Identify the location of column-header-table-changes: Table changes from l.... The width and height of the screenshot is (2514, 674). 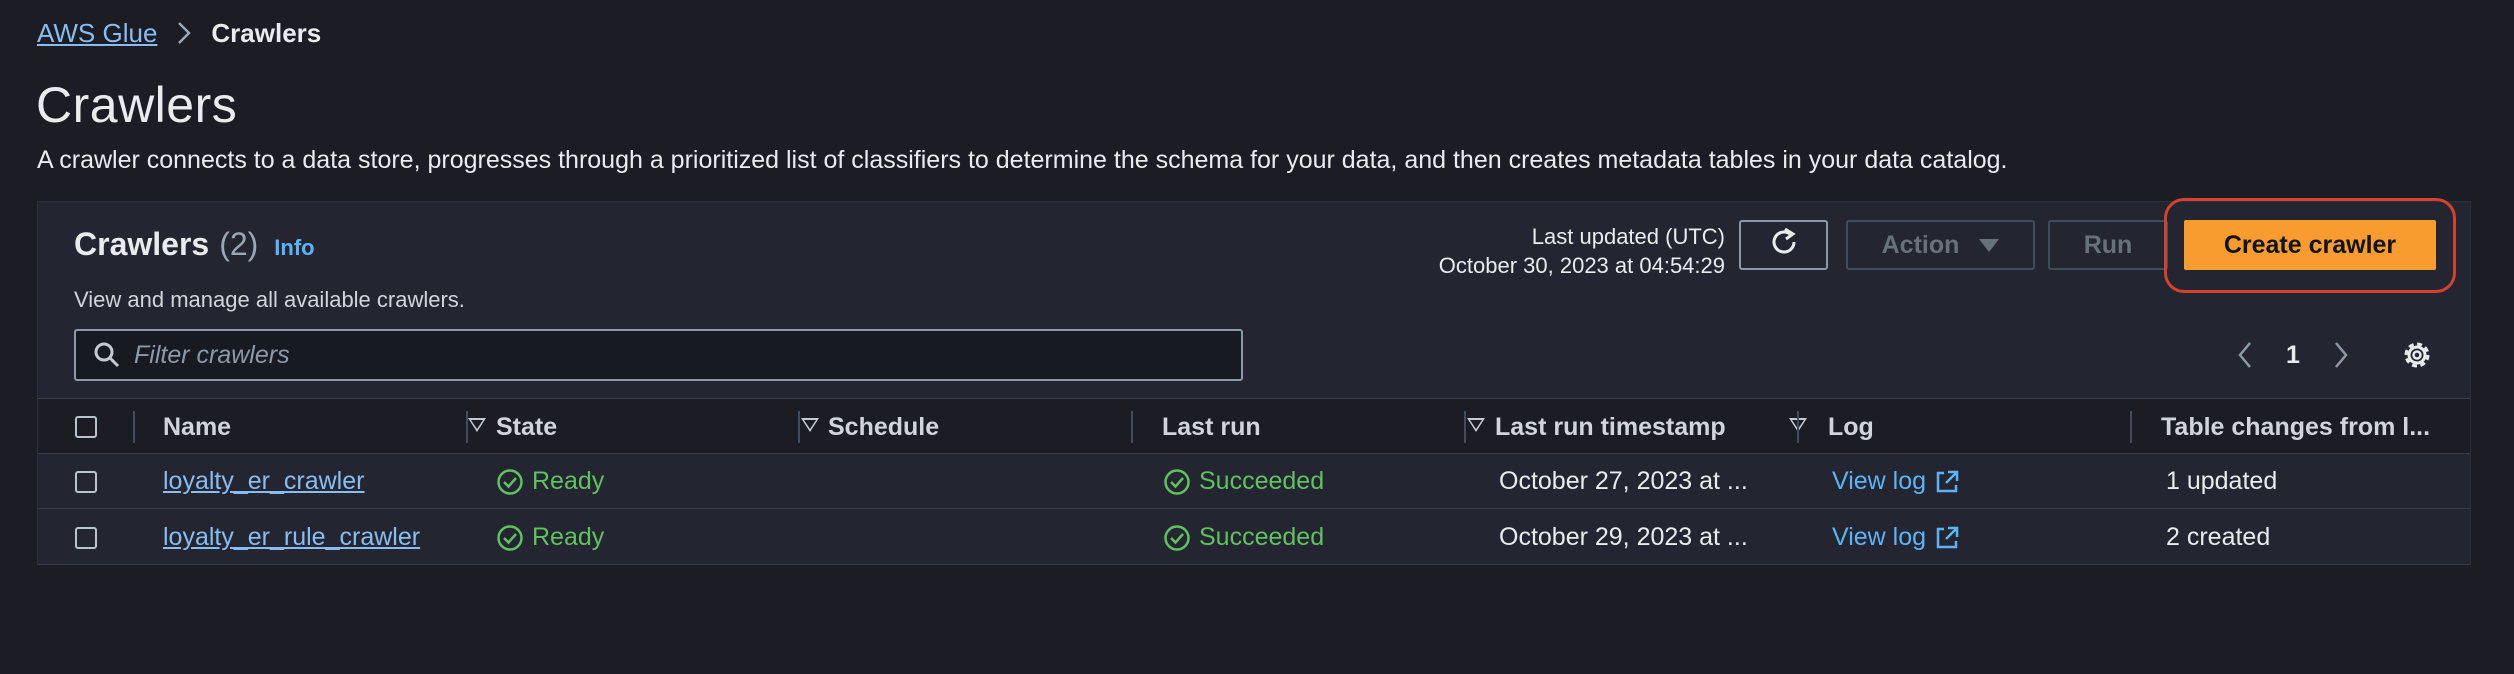
(2311, 427).